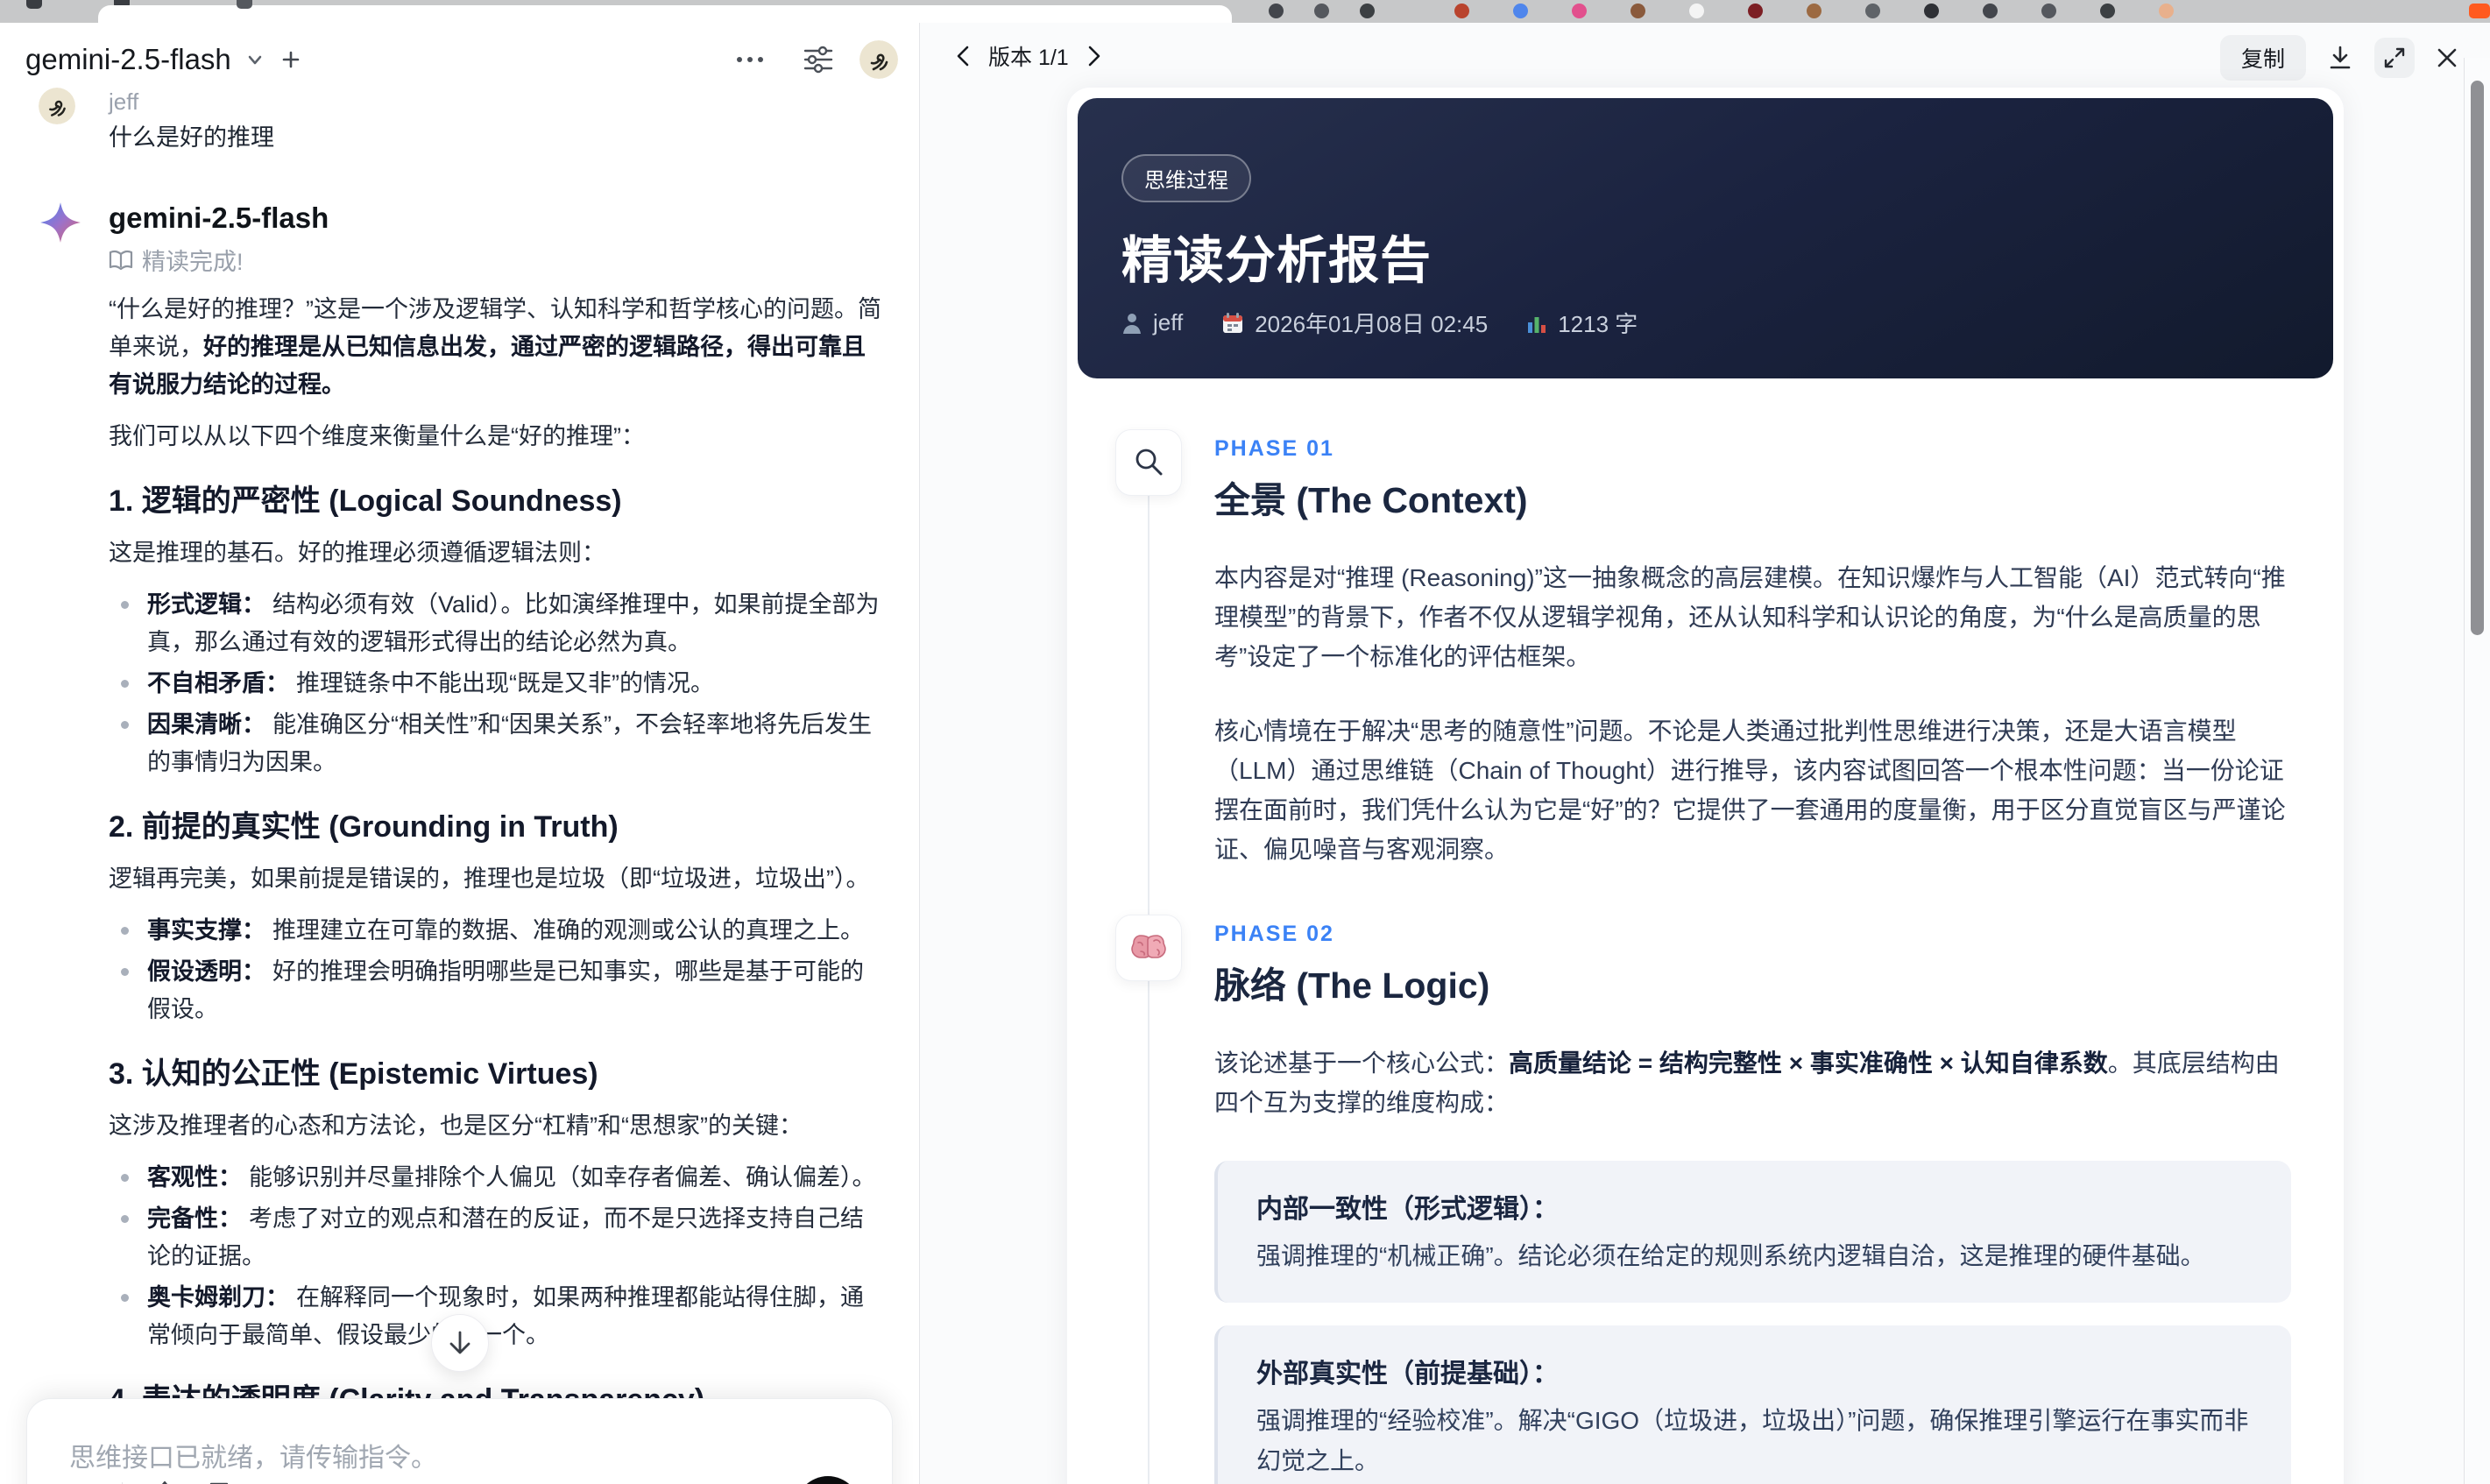 The image size is (2490, 1484). Describe the element at coordinates (1407, 1209) in the screenshot. I see `card-title: 内部一致性（形式逻辑）：` at that location.